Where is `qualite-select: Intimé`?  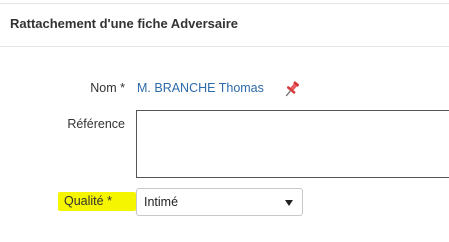
qualite-select: Intimé is located at coordinates (219, 202).